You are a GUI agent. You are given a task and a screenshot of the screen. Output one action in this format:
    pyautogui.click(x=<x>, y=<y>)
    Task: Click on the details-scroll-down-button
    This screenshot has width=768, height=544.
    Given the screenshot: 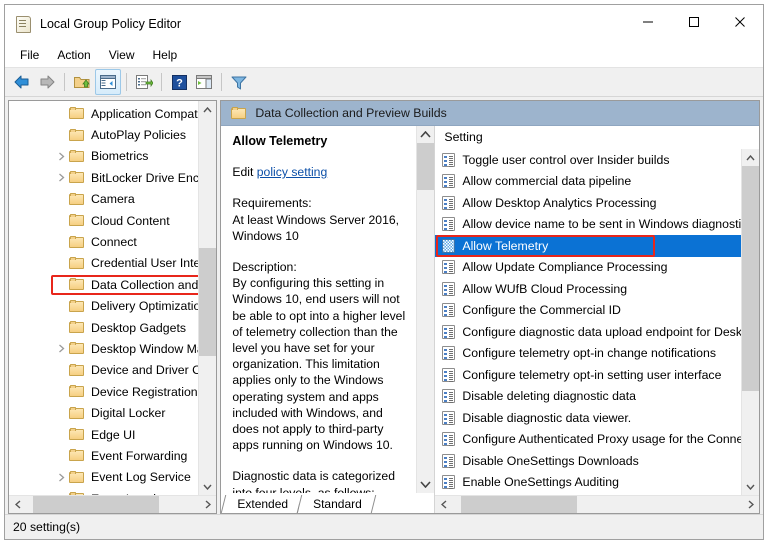 What is the action you would take?
    pyautogui.click(x=426, y=484)
    